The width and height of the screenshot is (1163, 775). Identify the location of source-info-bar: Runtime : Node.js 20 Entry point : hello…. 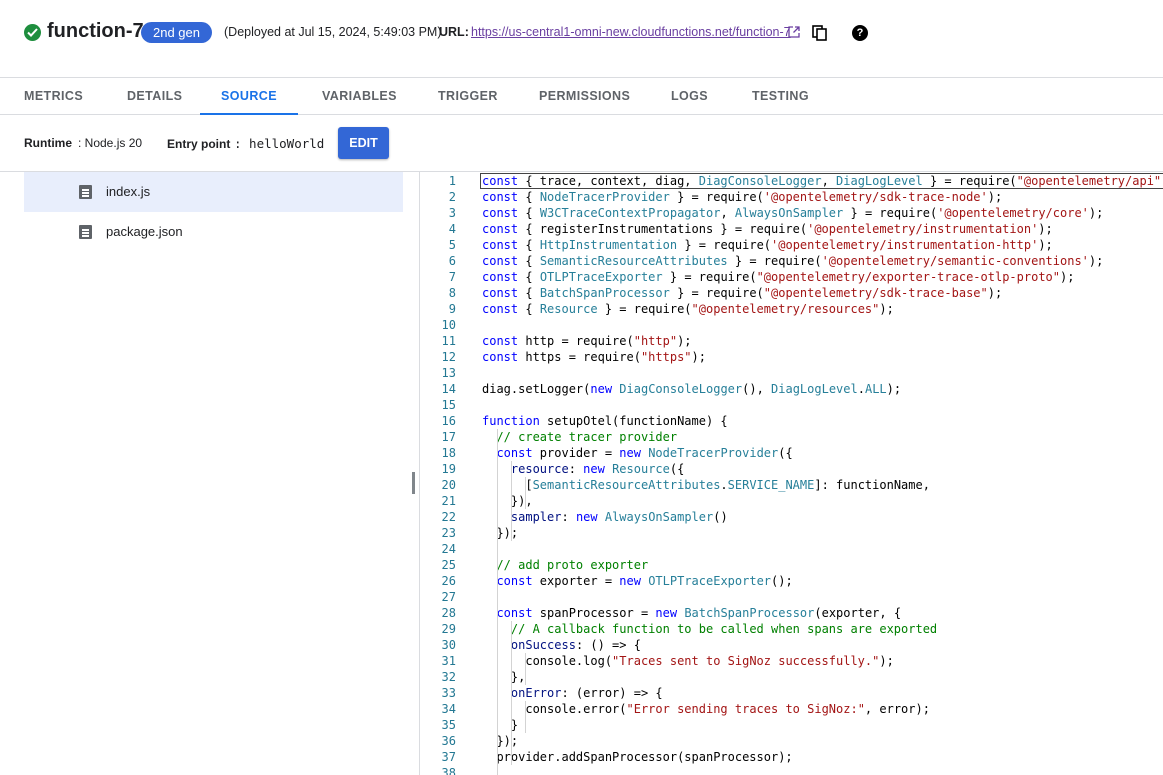
(581, 144).